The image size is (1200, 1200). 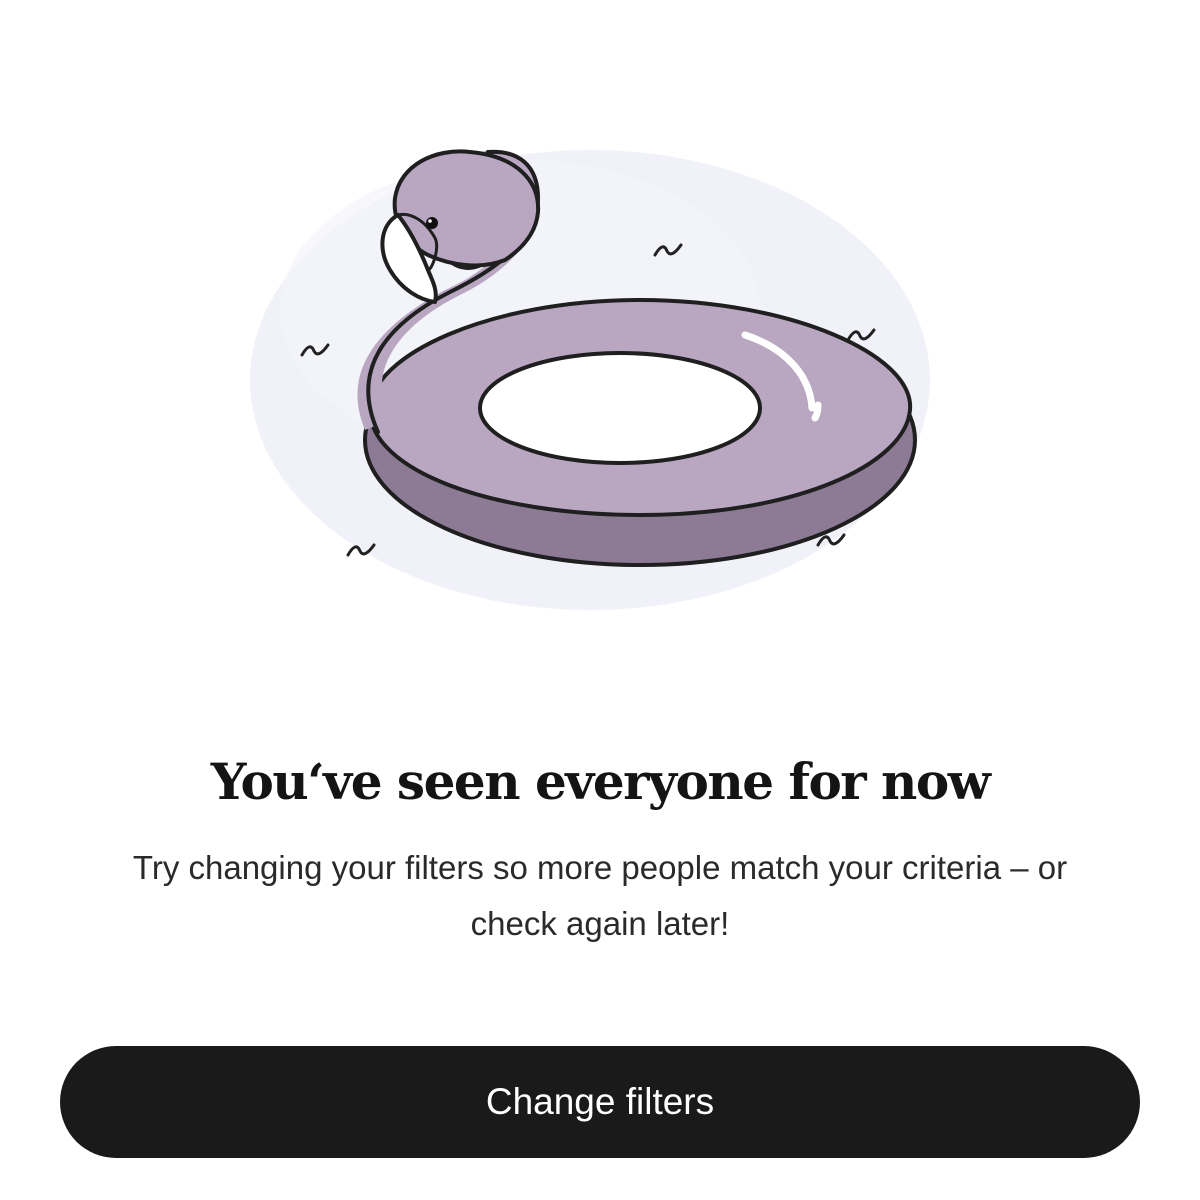 I want to click on empty-state-title: You‘ve seen everyone for now, so click(x=600, y=781).